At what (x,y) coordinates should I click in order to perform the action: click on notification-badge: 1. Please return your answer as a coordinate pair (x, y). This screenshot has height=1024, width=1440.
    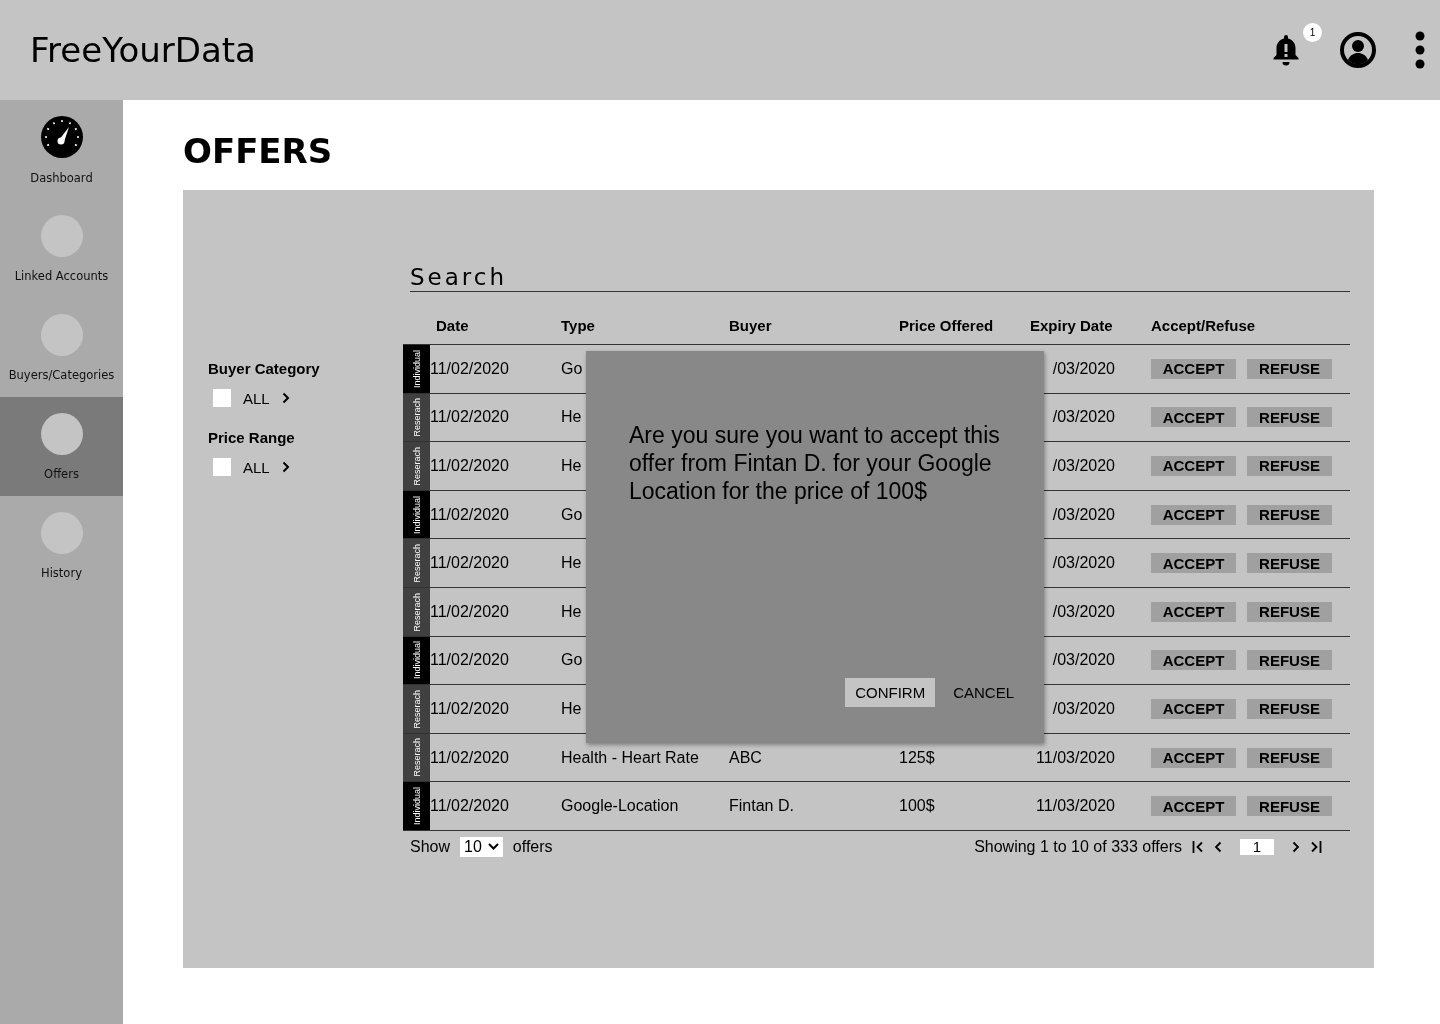
    Looking at the image, I should click on (1312, 32).